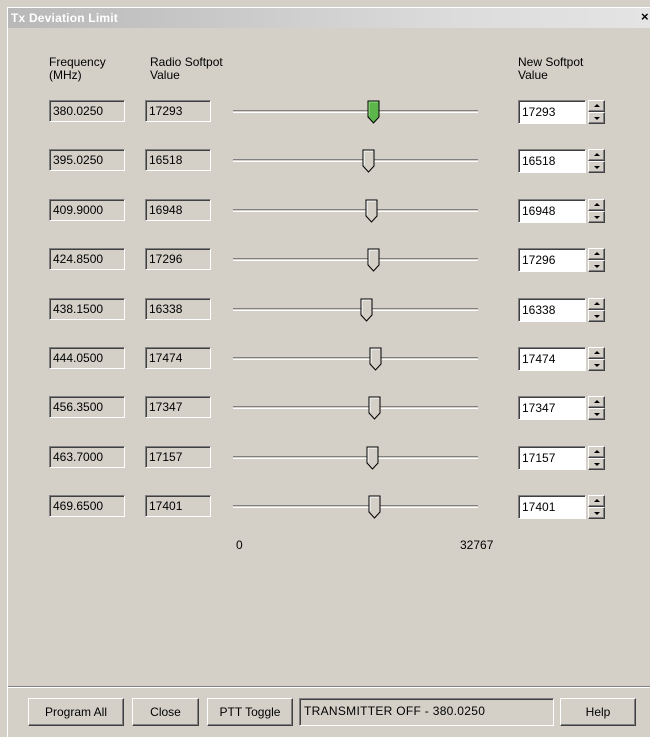  I want to click on new-softpot-input: 17347, so click(552, 408).